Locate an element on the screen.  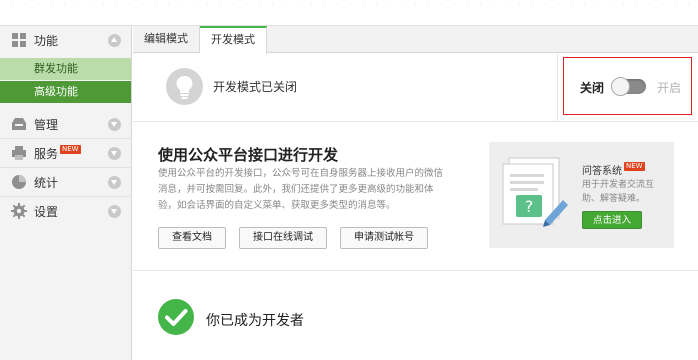
sidebar-item-label: 设置 is located at coordinates (46, 211).